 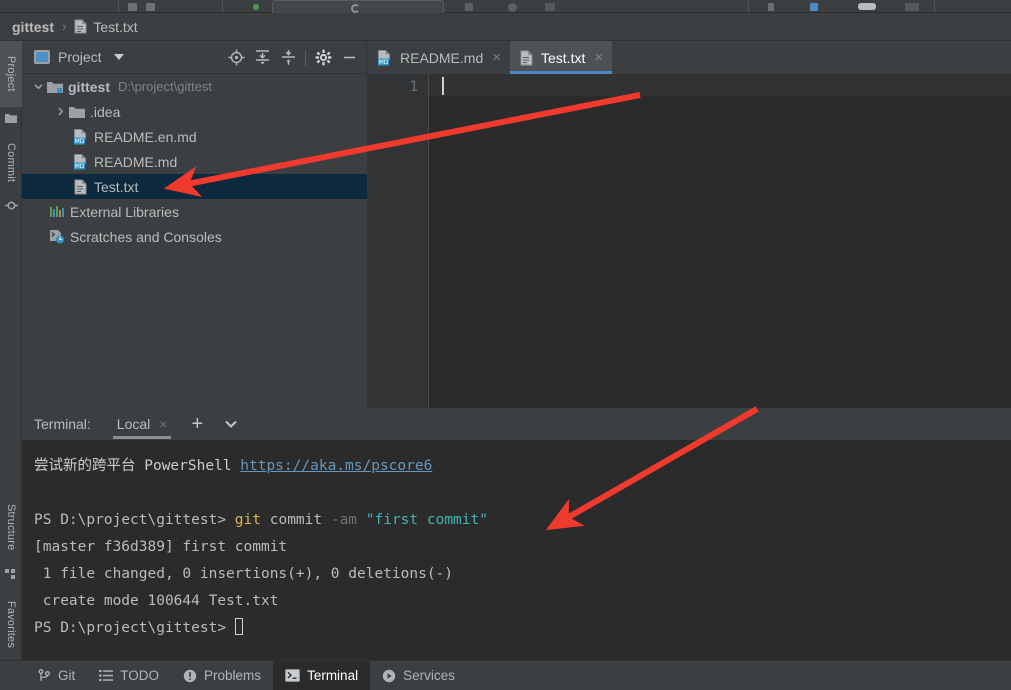 What do you see at coordinates (197, 424) in the screenshot?
I see `new-terminal-tab-button: +` at bounding box center [197, 424].